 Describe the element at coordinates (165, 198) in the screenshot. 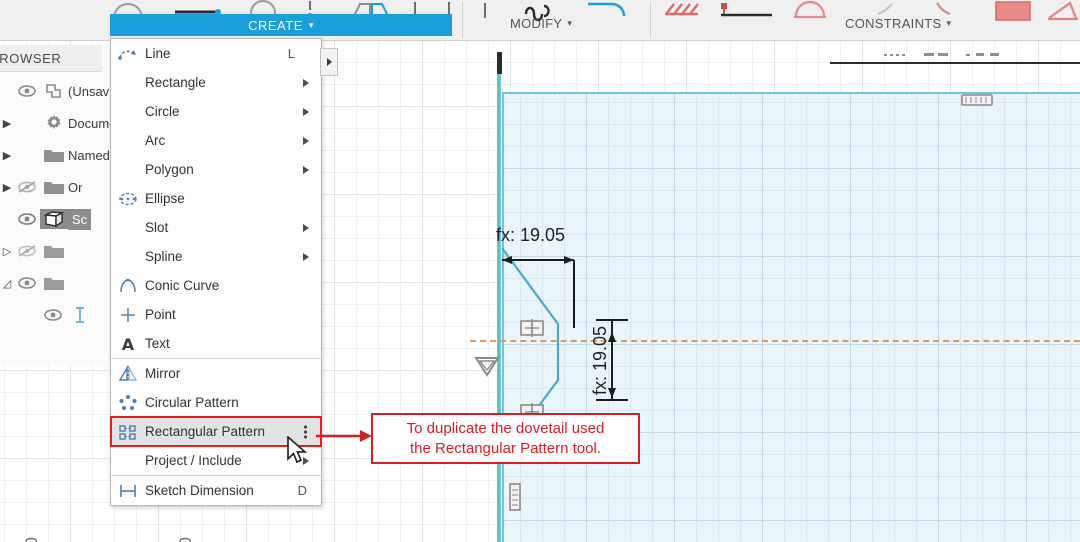

I see `menu-item-label: Ellipse` at that location.